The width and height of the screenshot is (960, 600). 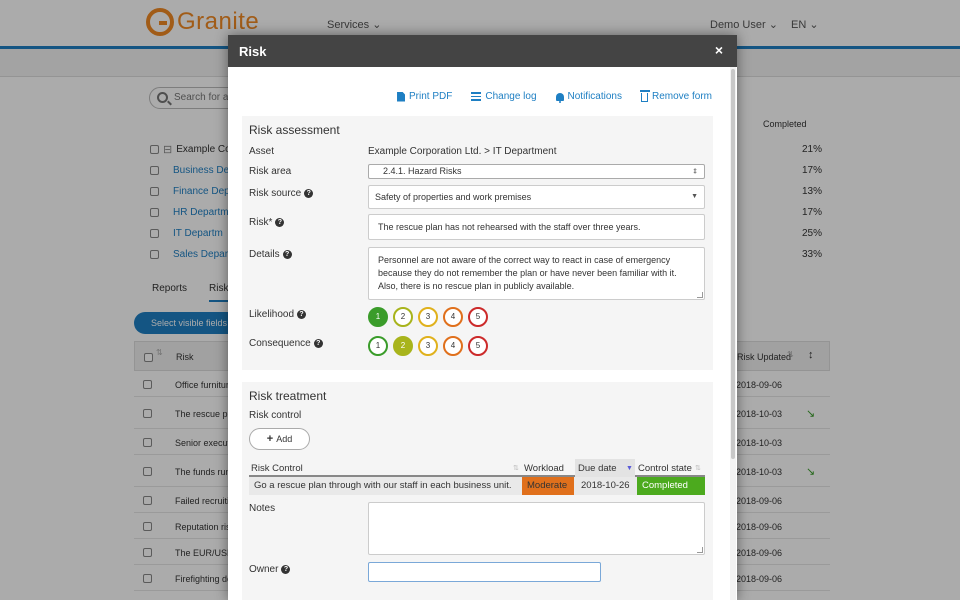 I want to click on asset-value: Example Corporation Ltd. > IT Department, so click(x=462, y=151).